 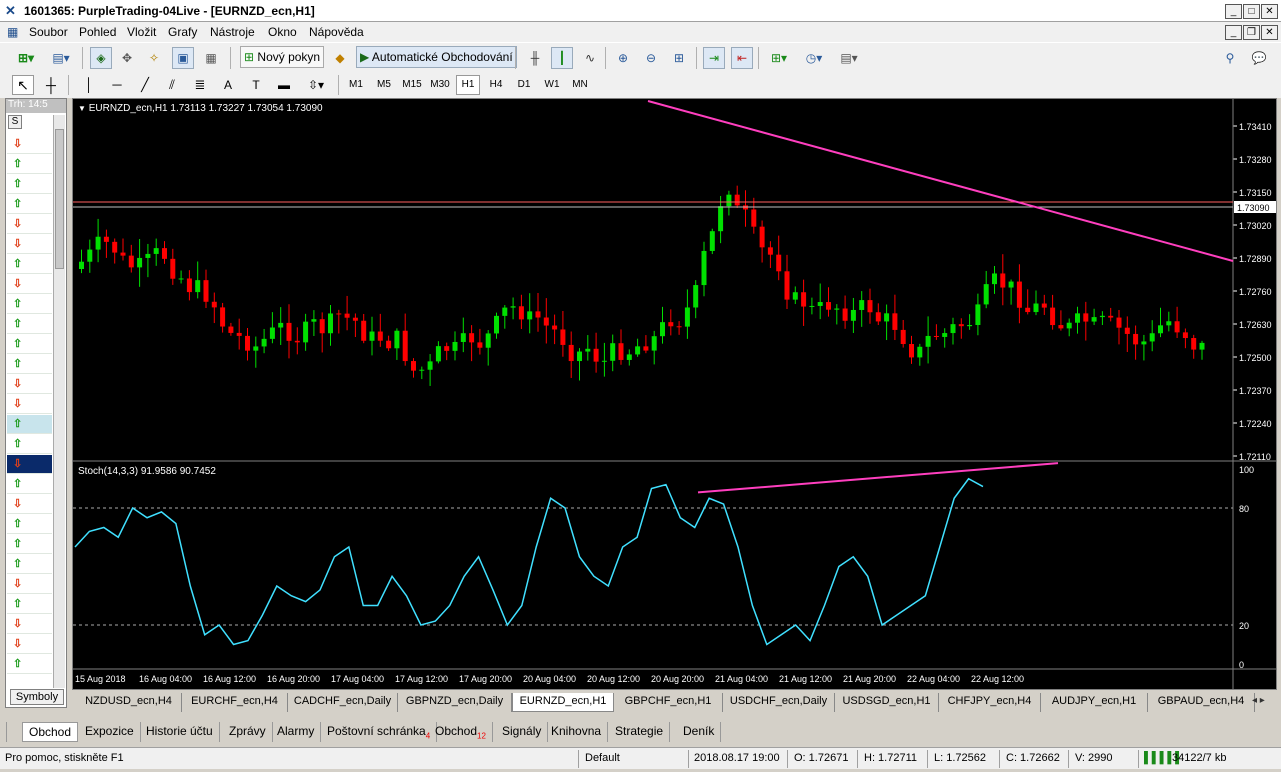 I want to click on chart-tab: GBPCHF_ecn,H1, so click(x=668, y=702).